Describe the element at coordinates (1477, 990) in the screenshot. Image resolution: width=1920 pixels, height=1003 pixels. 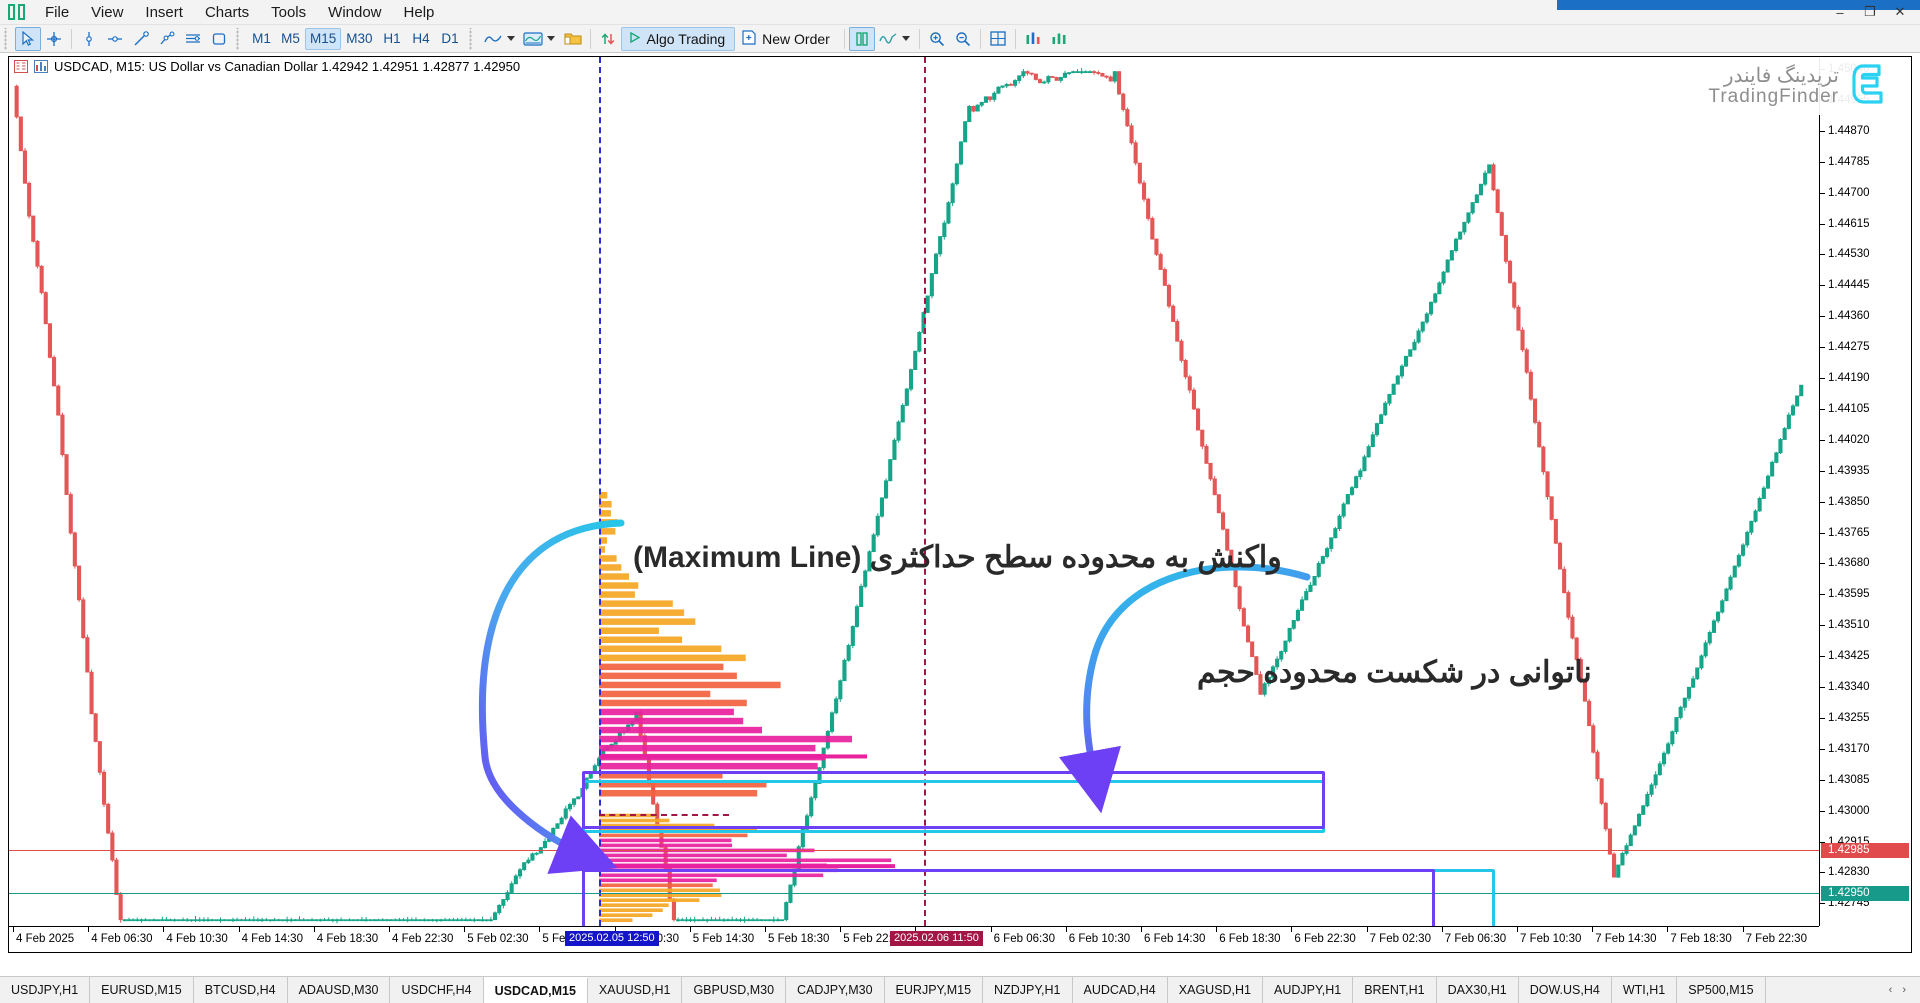
I see `chart-tab-dax30-h1: DAX30,H1` at that location.